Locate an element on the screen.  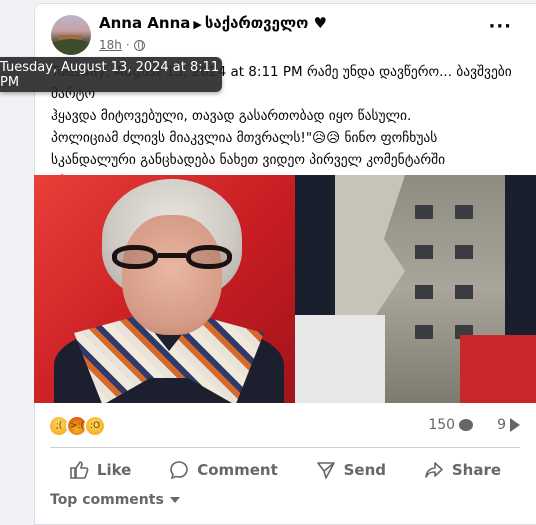
post-header: Anna Anna ▶ საქართველო ♥ is located at coordinates (213, 23).